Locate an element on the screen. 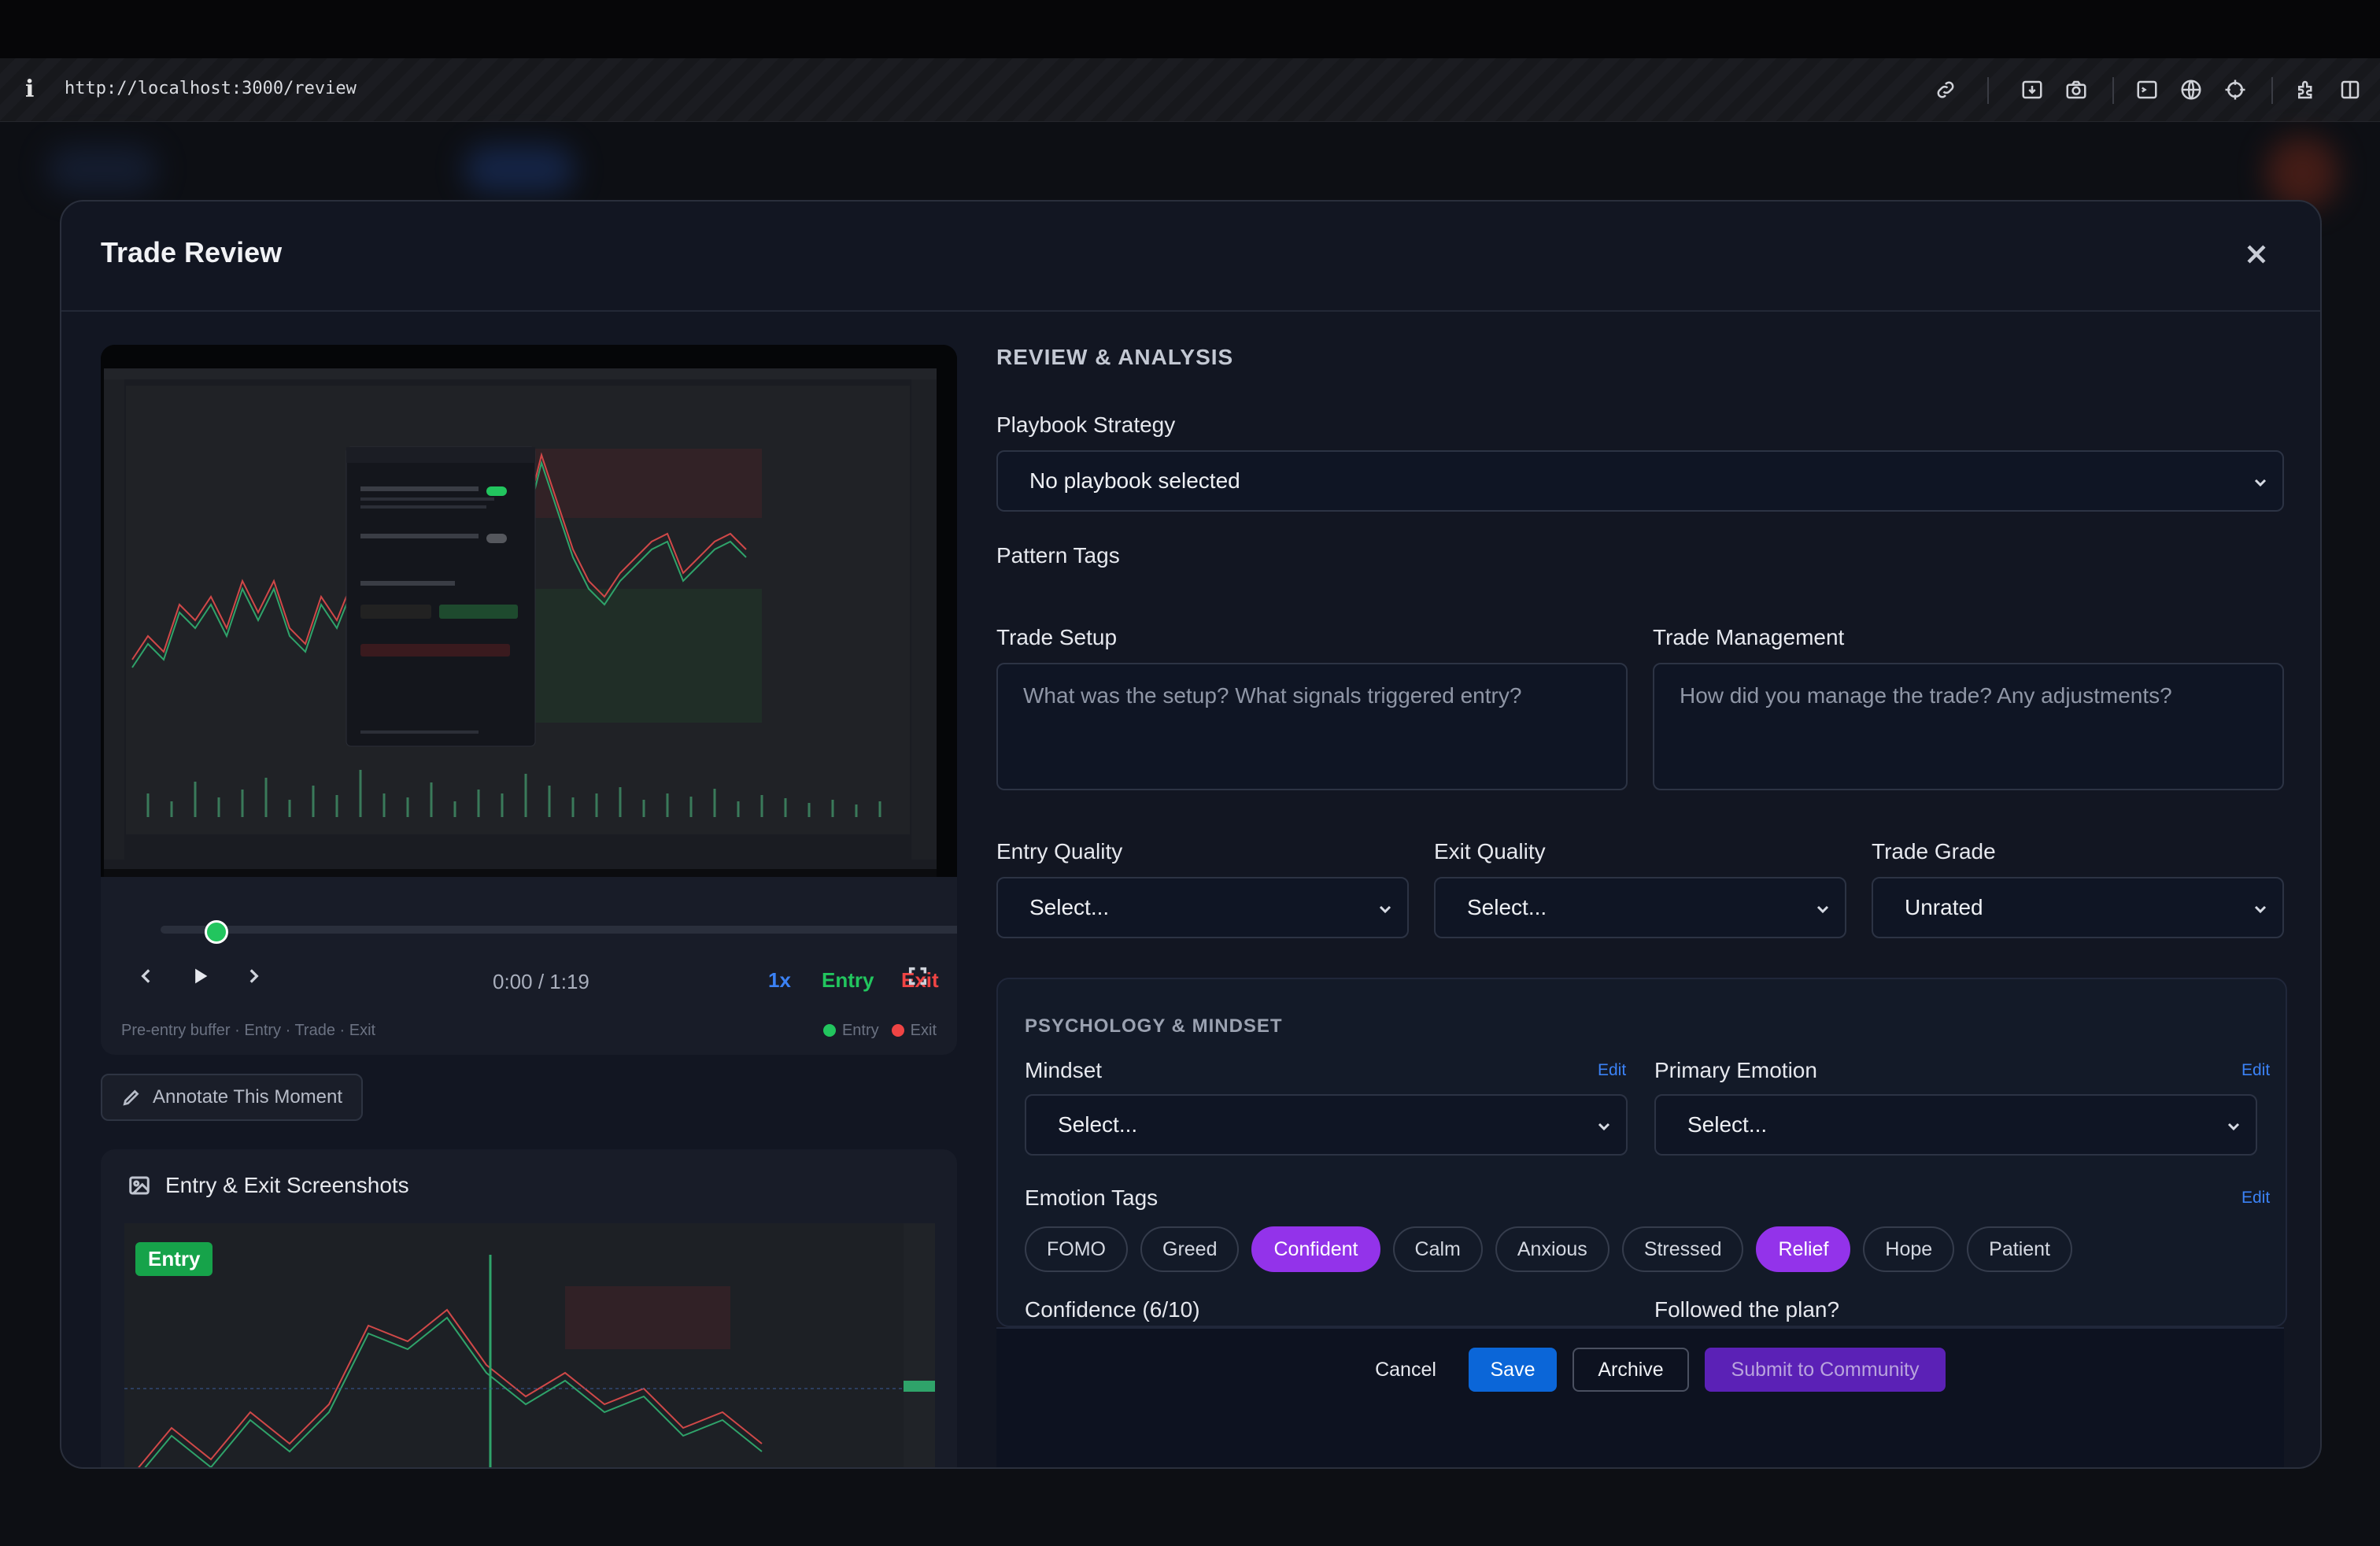  play-icon is located at coordinates (201, 976).